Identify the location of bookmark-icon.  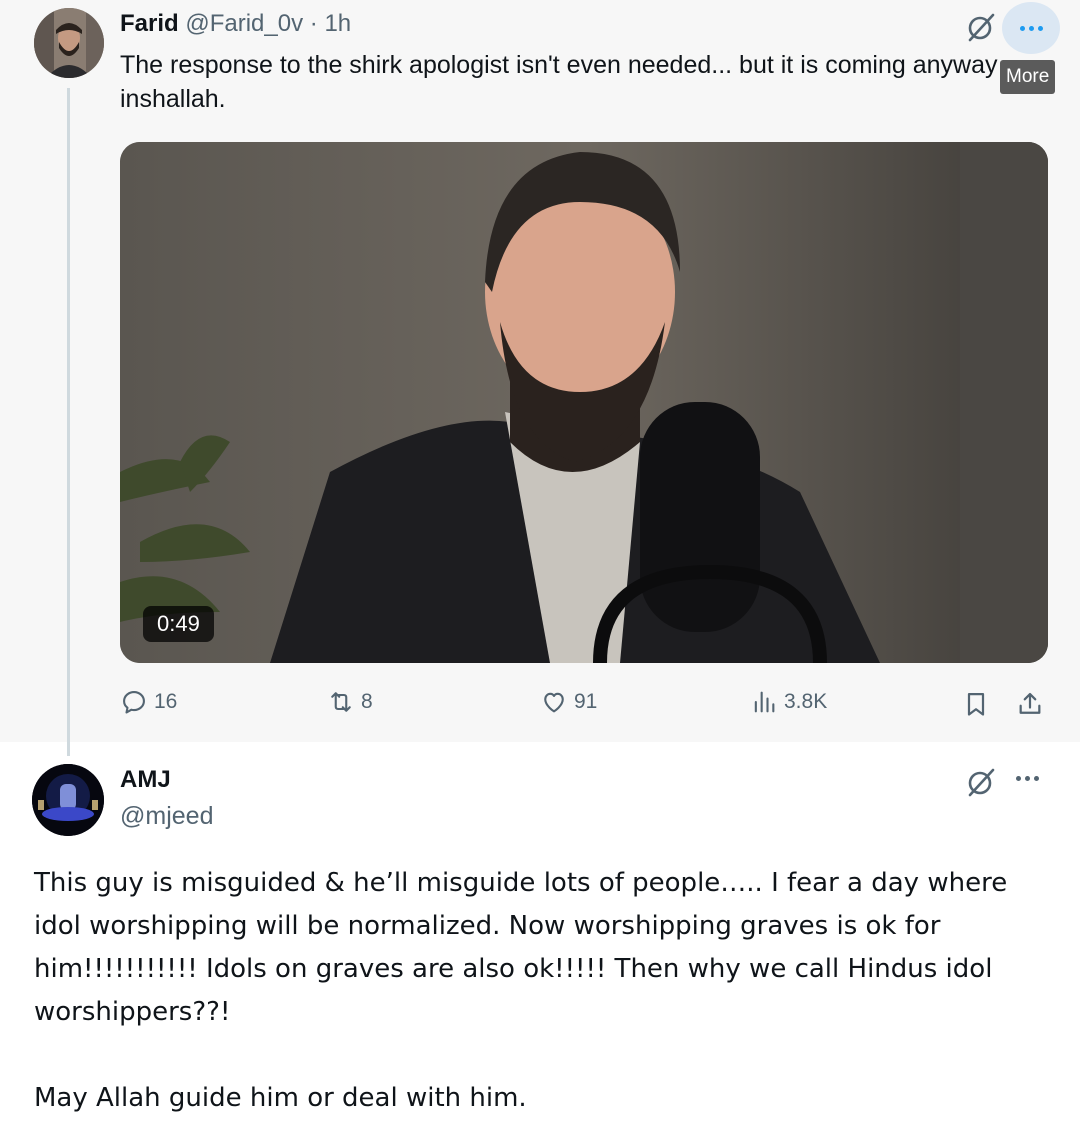
(976, 704).